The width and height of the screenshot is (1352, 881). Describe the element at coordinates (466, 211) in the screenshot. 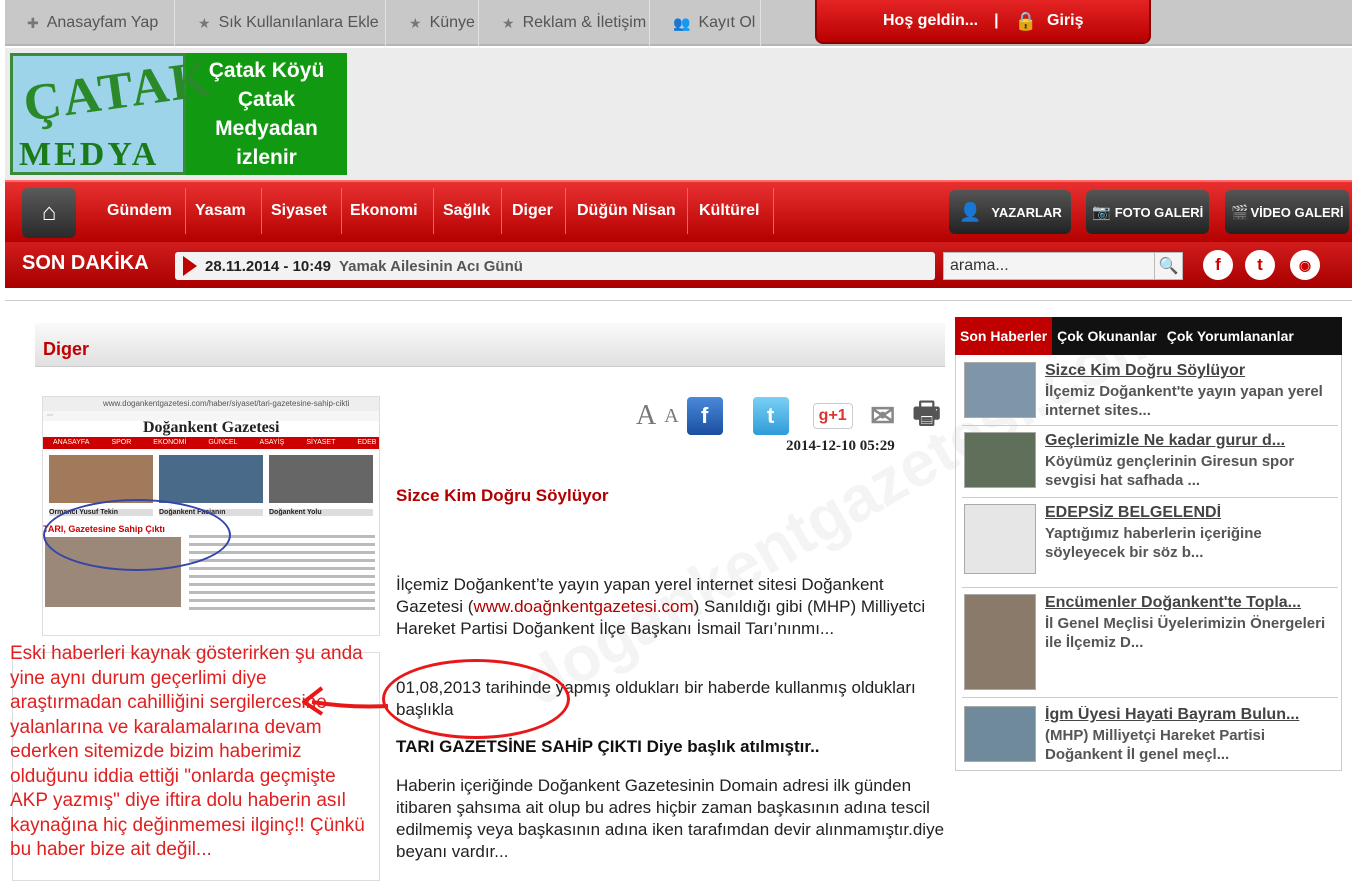

I see `nav-item-saglik: Sağlık` at that location.